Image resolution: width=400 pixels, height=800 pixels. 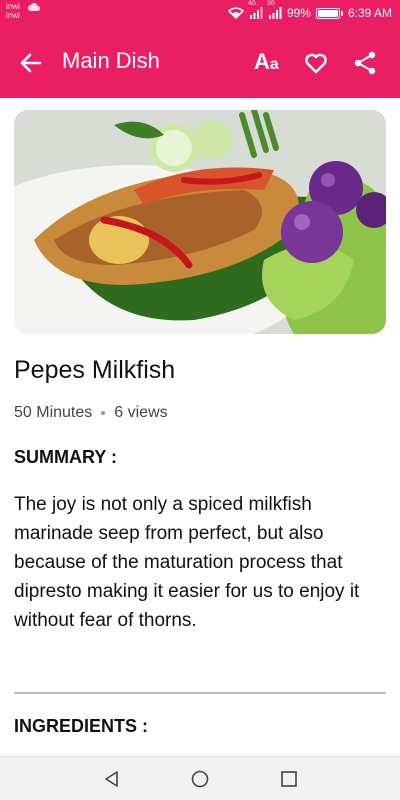 What do you see at coordinates (112, 779) in the screenshot?
I see `nav-back-icon` at bounding box center [112, 779].